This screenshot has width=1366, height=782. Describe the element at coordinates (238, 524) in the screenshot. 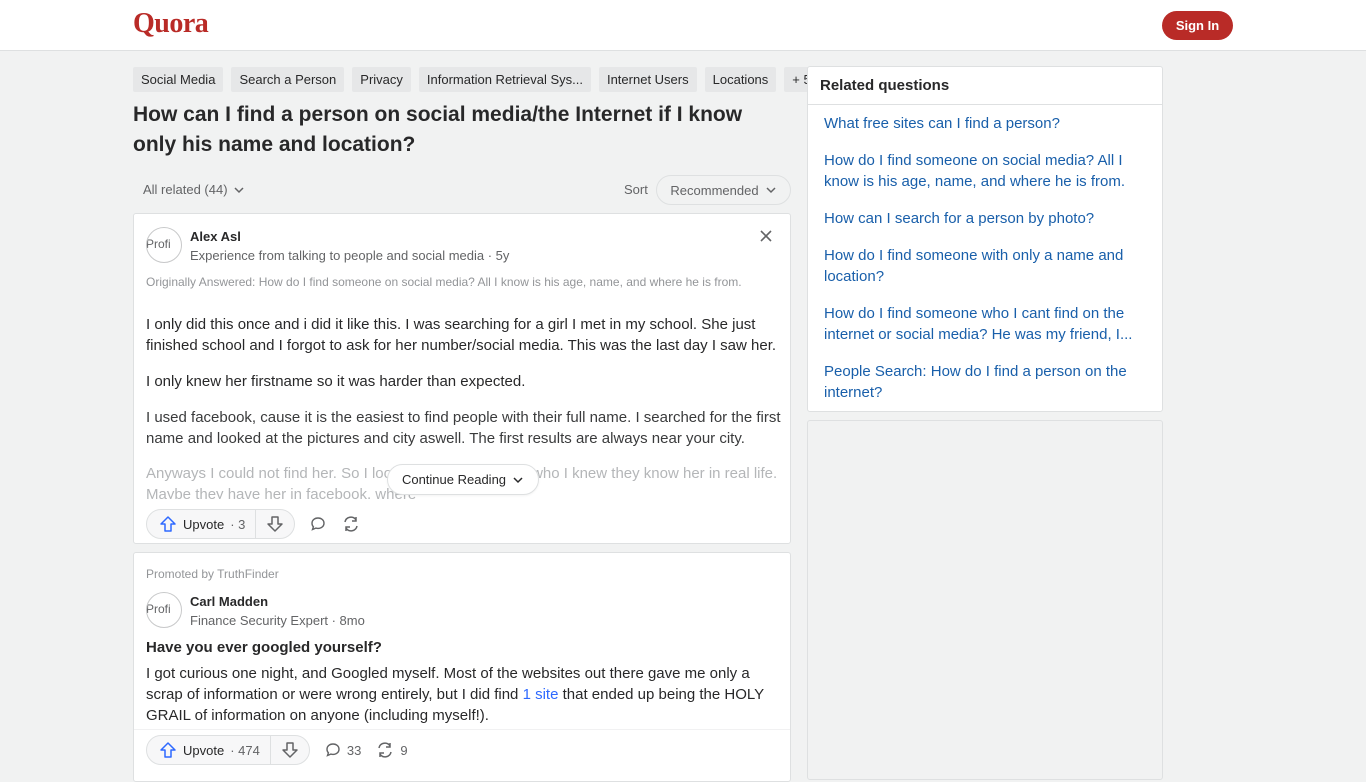

I see `upvote-count: · 3` at that location.